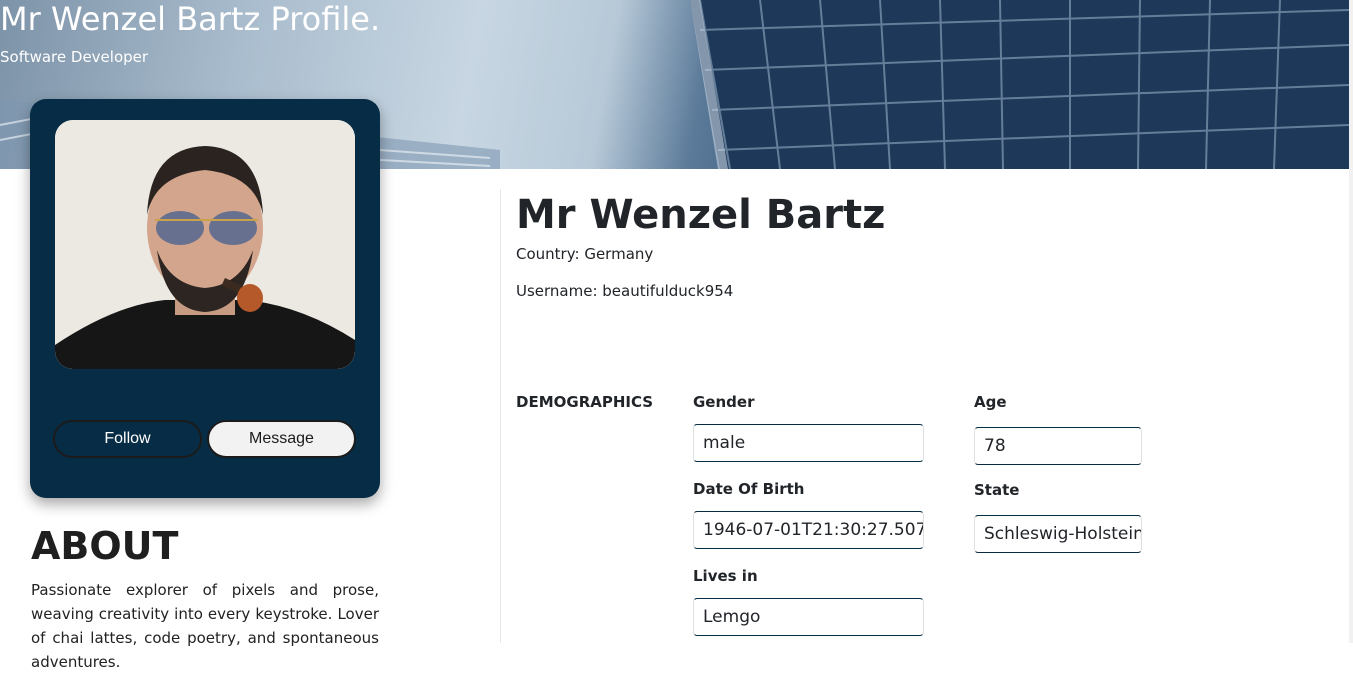  Describe the element at coordinates (1058, 446) in the screenshot. I see `age-field: 78` at that location.